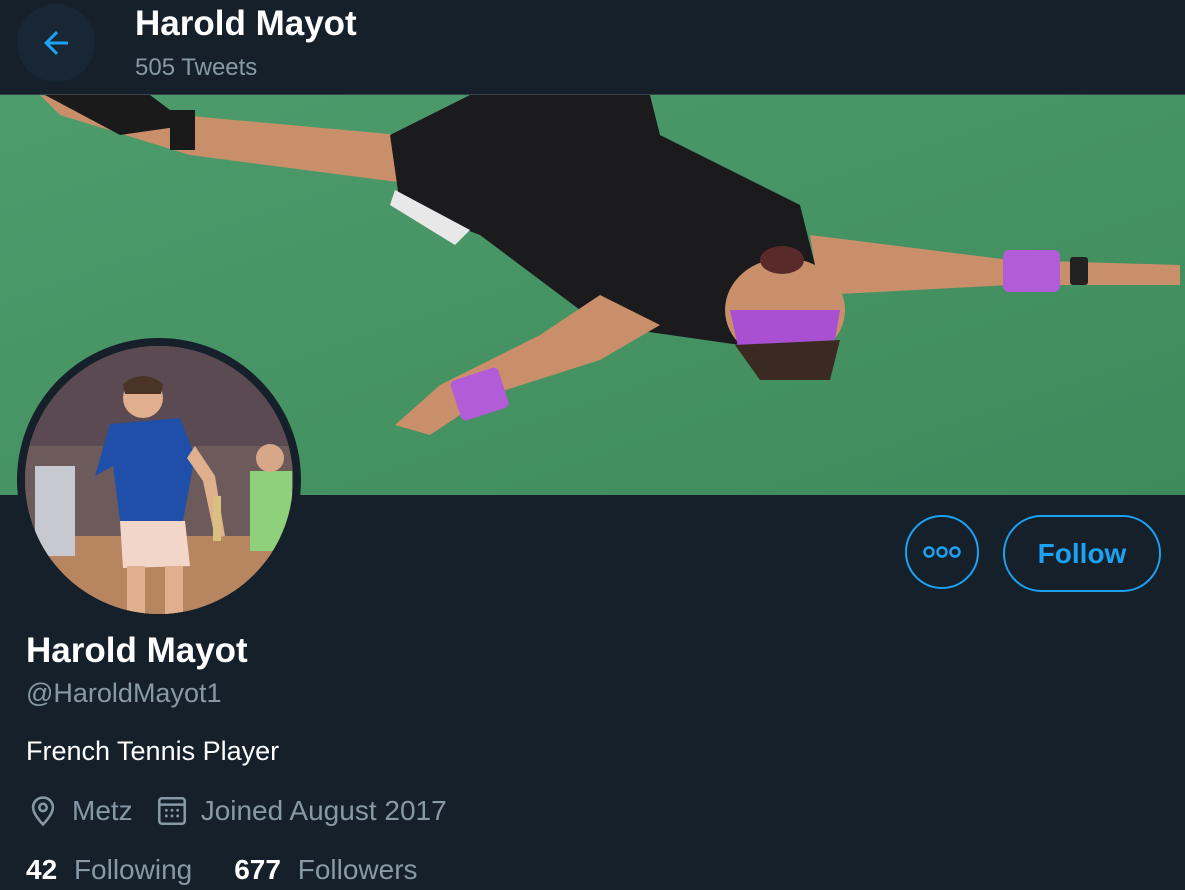  I want to click on following-link: 42 Following, so click(109, 870).